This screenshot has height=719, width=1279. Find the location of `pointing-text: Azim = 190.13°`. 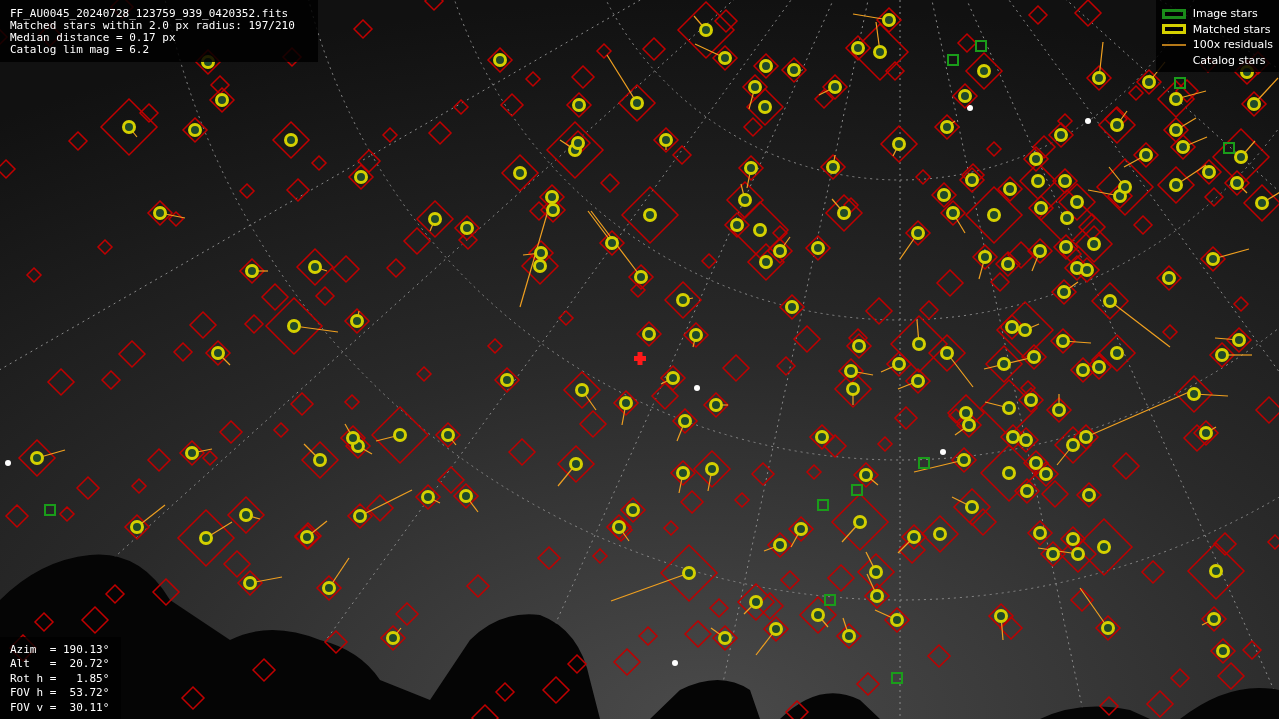

pointing-text: Azim = 190.13° is located at coordinates (60, 649).